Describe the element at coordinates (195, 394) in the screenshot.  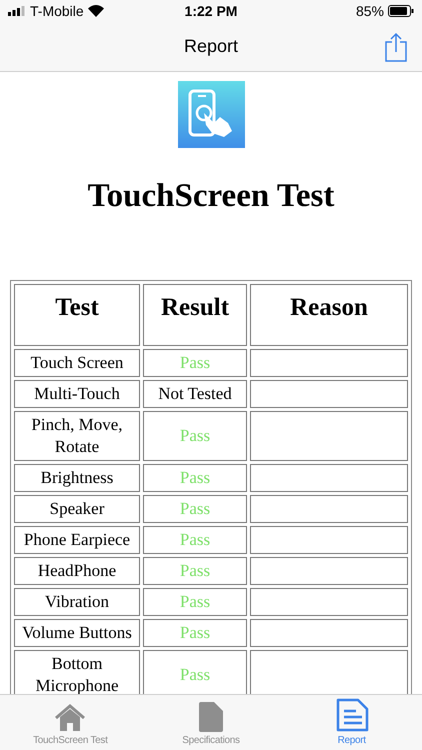
I see `table-cell: Not Tested` at that location.